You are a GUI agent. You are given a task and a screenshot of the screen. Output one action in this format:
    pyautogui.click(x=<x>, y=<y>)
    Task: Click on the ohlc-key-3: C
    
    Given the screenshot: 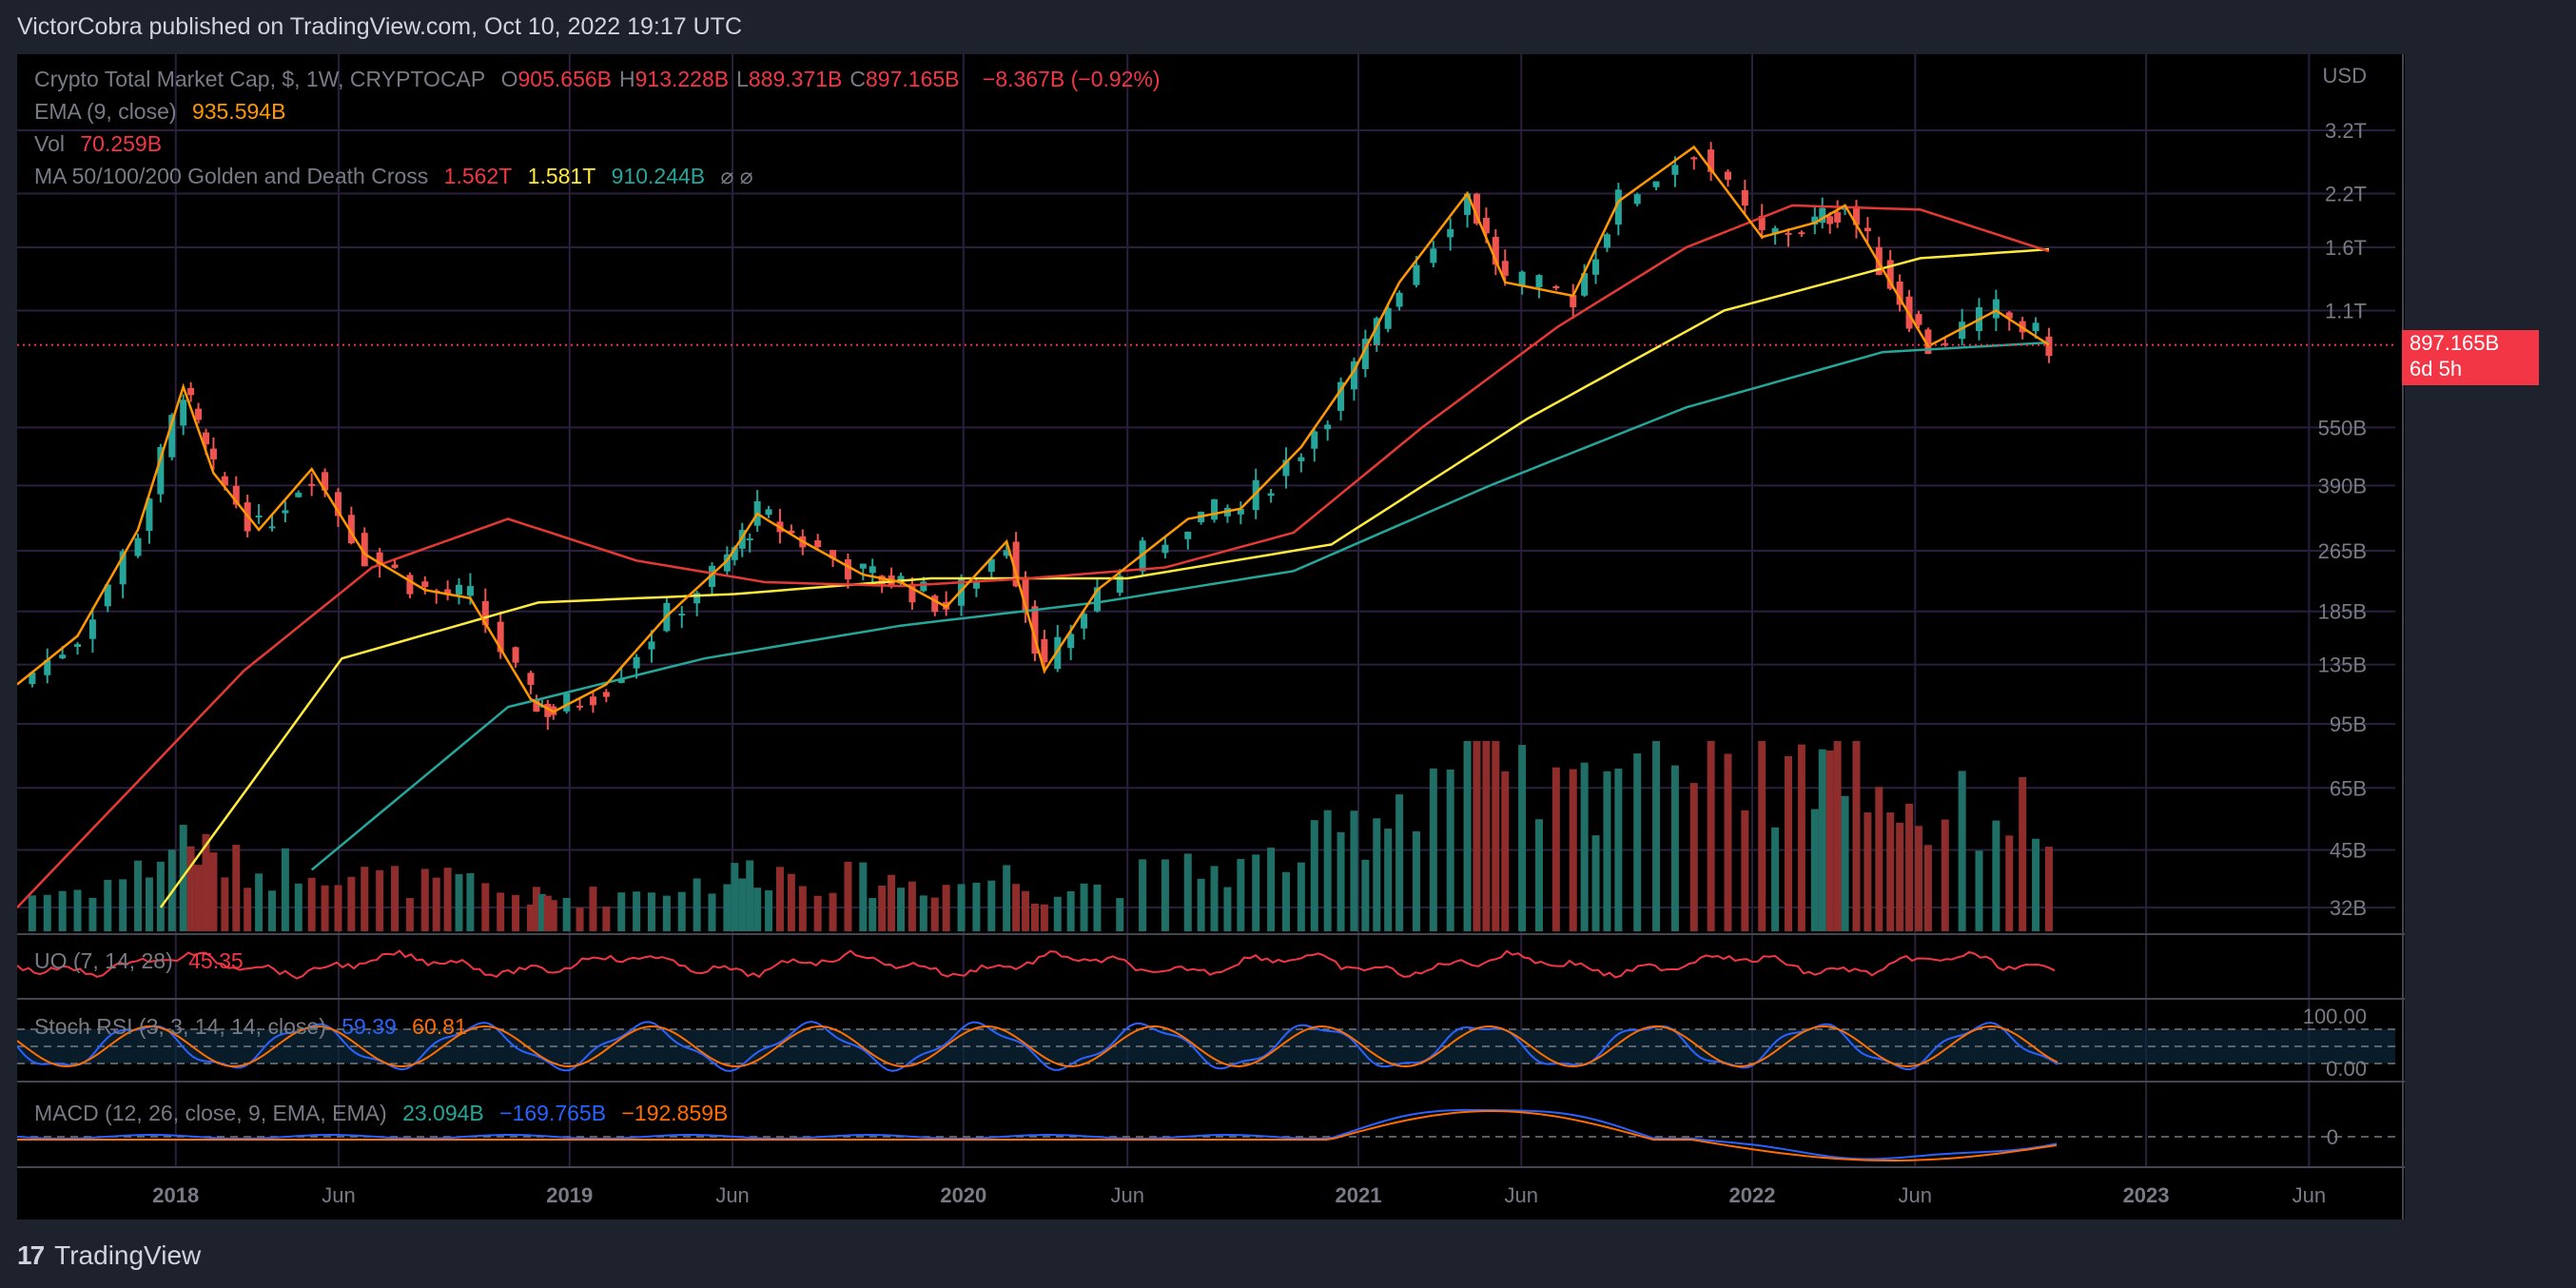 What is the action you would take?
    pyautogui.click(x=858, y=79)
    